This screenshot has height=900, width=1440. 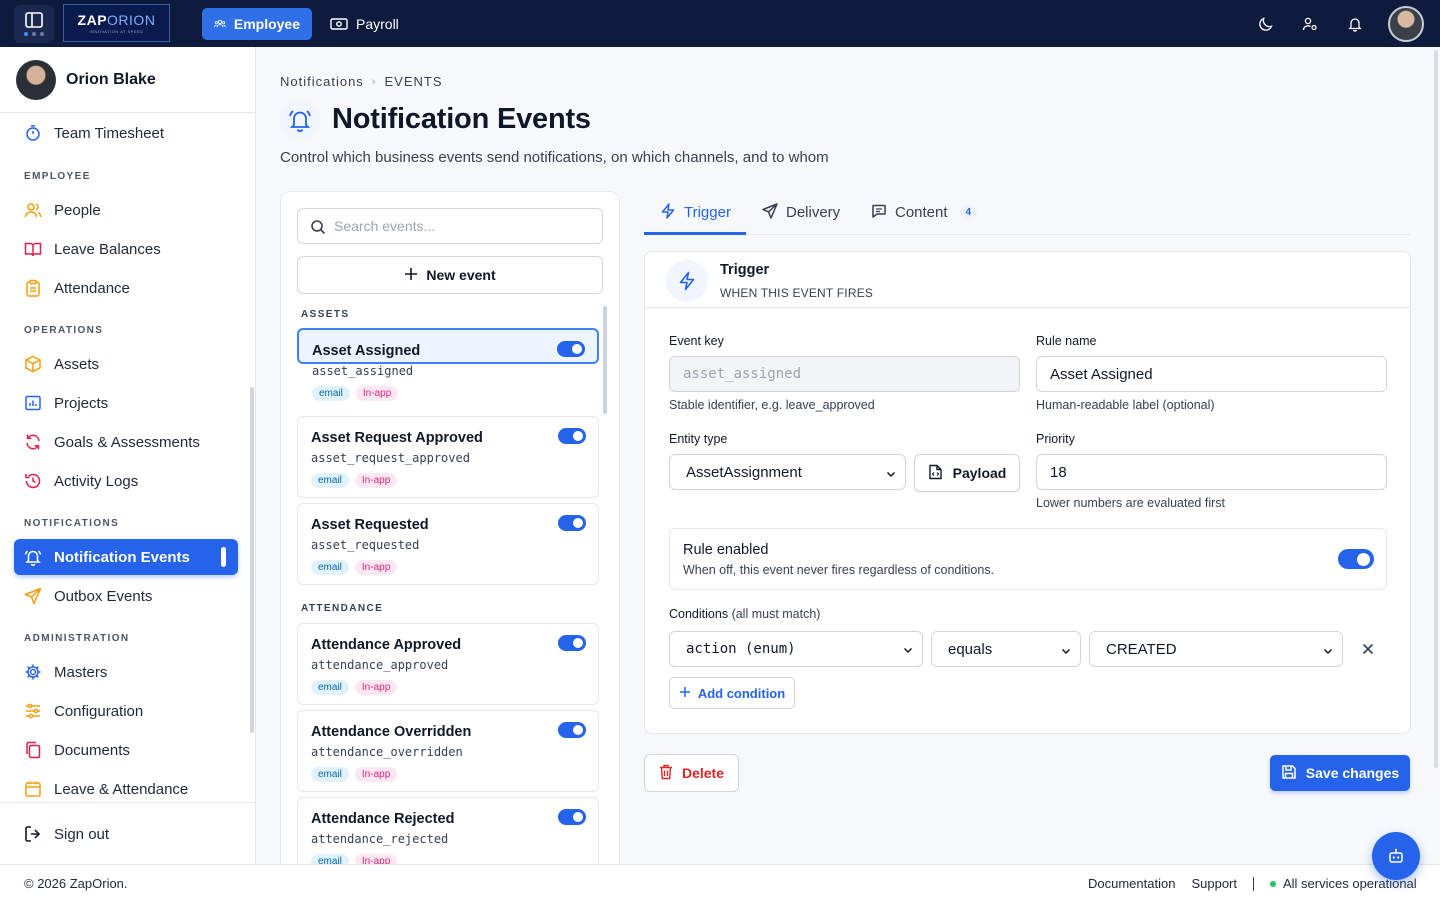 What do you see at coordinates (126, 711) in the screenshot?
I see `sidebar-item-configuration: Configuration` at bounding box center [126, 711].